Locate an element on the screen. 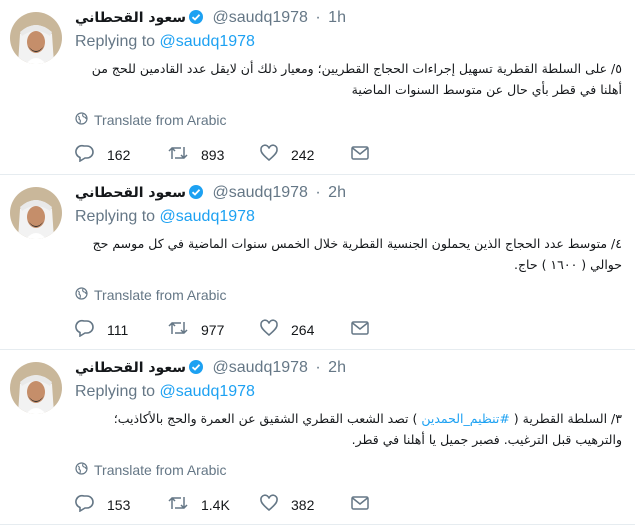  retweet-count: 977 is located at coordinates (213, 329).